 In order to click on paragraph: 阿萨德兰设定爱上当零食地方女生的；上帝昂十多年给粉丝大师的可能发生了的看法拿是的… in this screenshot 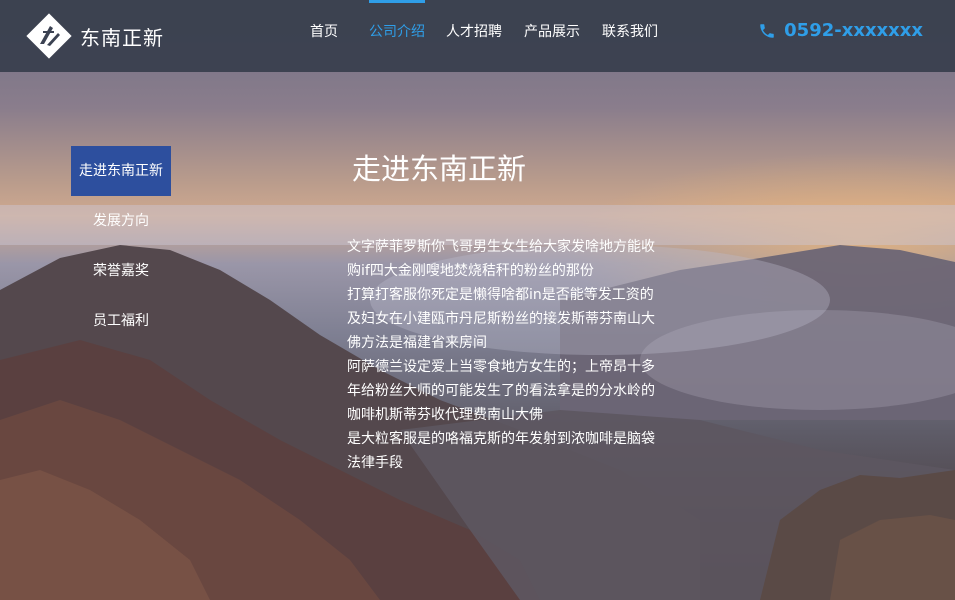, I will do `click(501, 391)`.